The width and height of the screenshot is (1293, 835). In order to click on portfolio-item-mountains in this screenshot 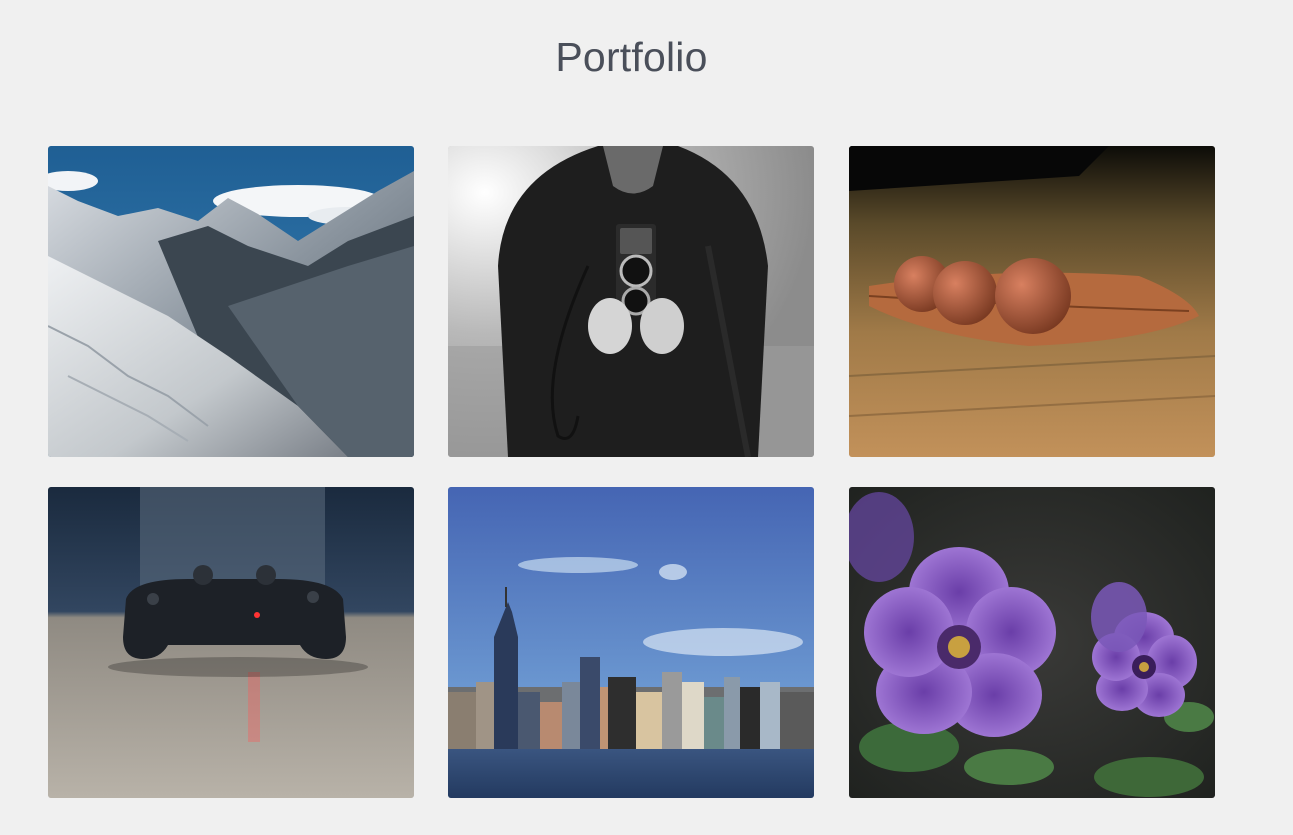, I will do `click(231, 301)`.